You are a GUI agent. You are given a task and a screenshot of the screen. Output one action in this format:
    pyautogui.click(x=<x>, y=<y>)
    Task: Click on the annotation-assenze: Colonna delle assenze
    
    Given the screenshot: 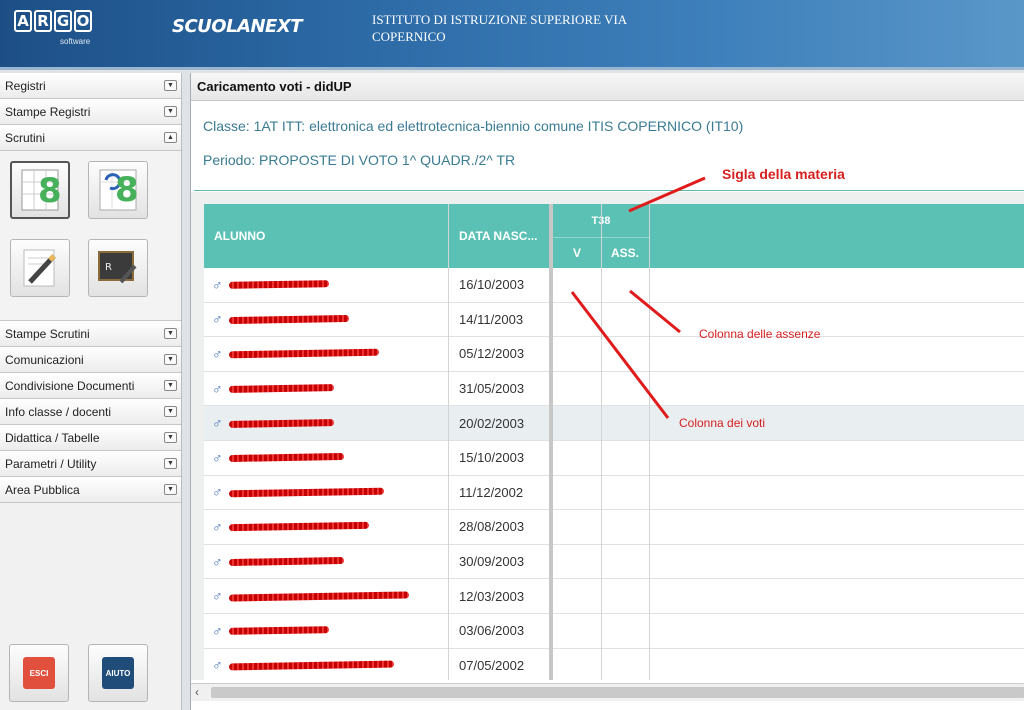 What is the action you would take?
    pyautogui.click(x=760, y=334)
    